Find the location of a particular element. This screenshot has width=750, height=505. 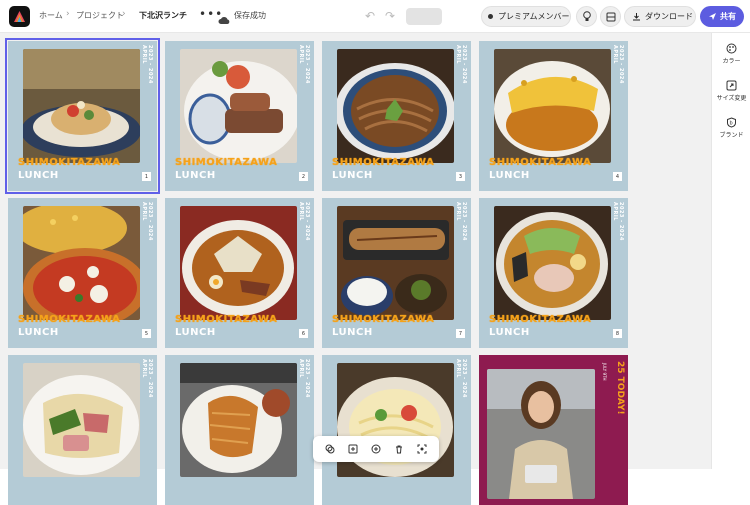

page-card-7: 2023 - 2024 APRIL SHIMOKITAZAWA LUNCH 7 is located at coordinates (396, 273).